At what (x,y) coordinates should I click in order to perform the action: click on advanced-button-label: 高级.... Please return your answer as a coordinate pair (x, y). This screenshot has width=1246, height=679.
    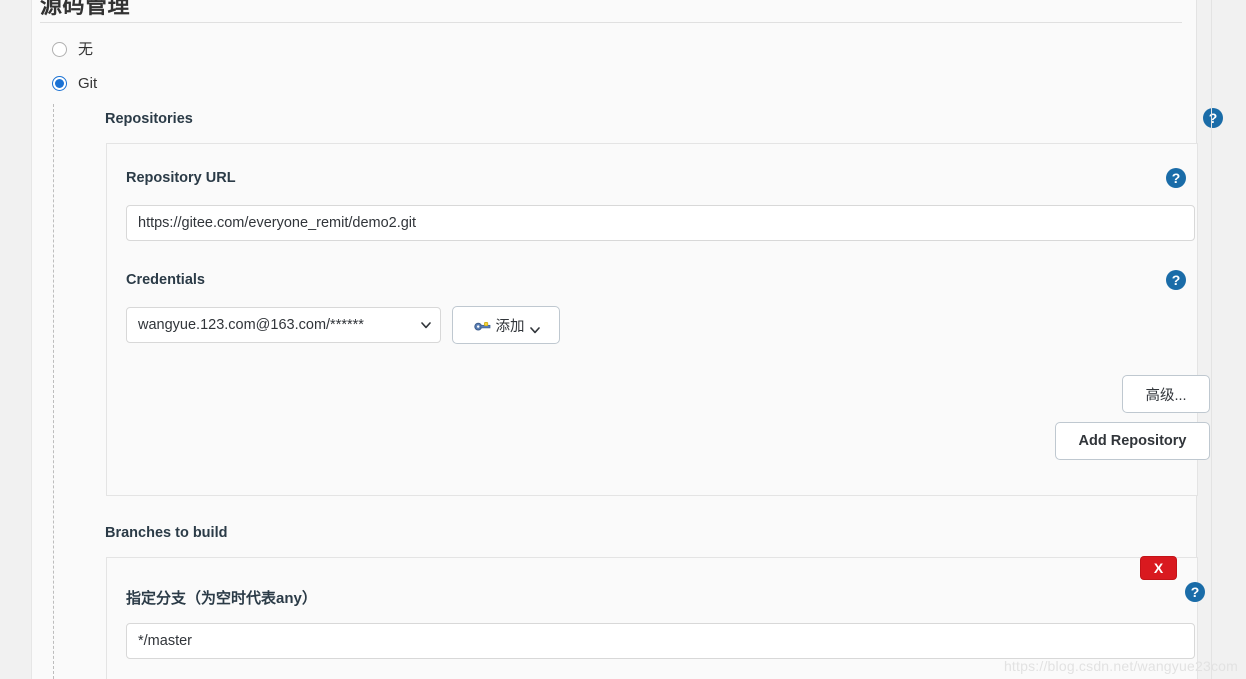
    Looking at the image, I should click on (1166, 395).